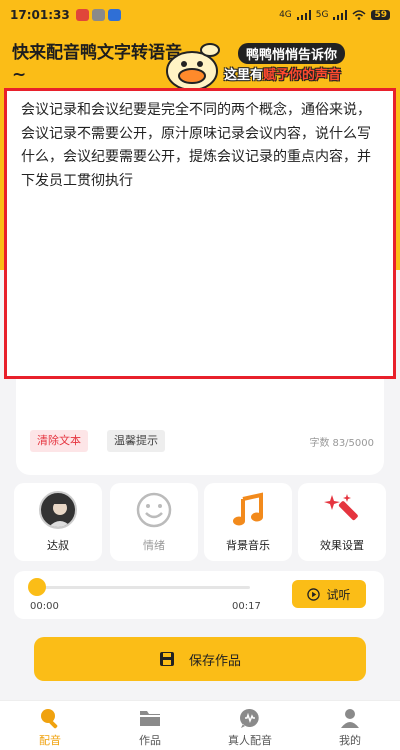 The height and width of the screenshot is (750, 400). I want to click on playback-track, so click(144, 587).